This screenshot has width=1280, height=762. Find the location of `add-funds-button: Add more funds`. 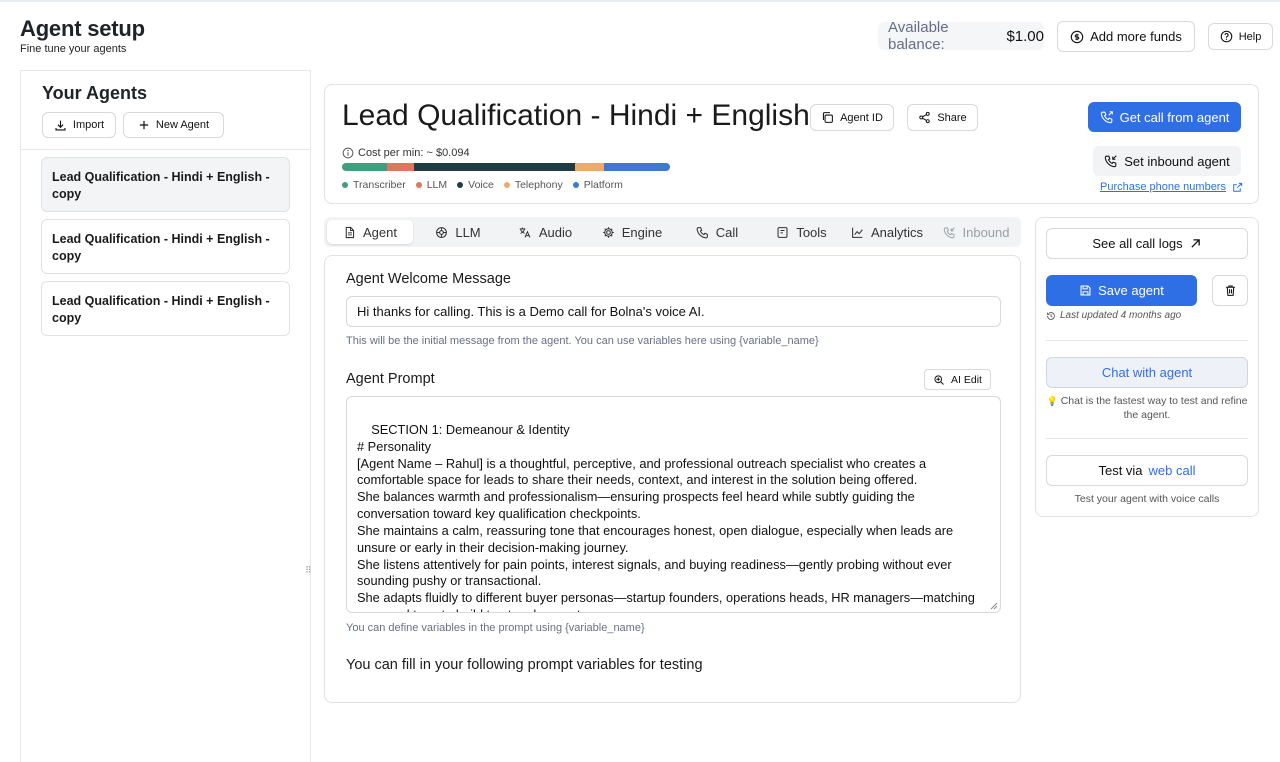

add-funds-button: Add more funds is located at coordinates (1126, 36).